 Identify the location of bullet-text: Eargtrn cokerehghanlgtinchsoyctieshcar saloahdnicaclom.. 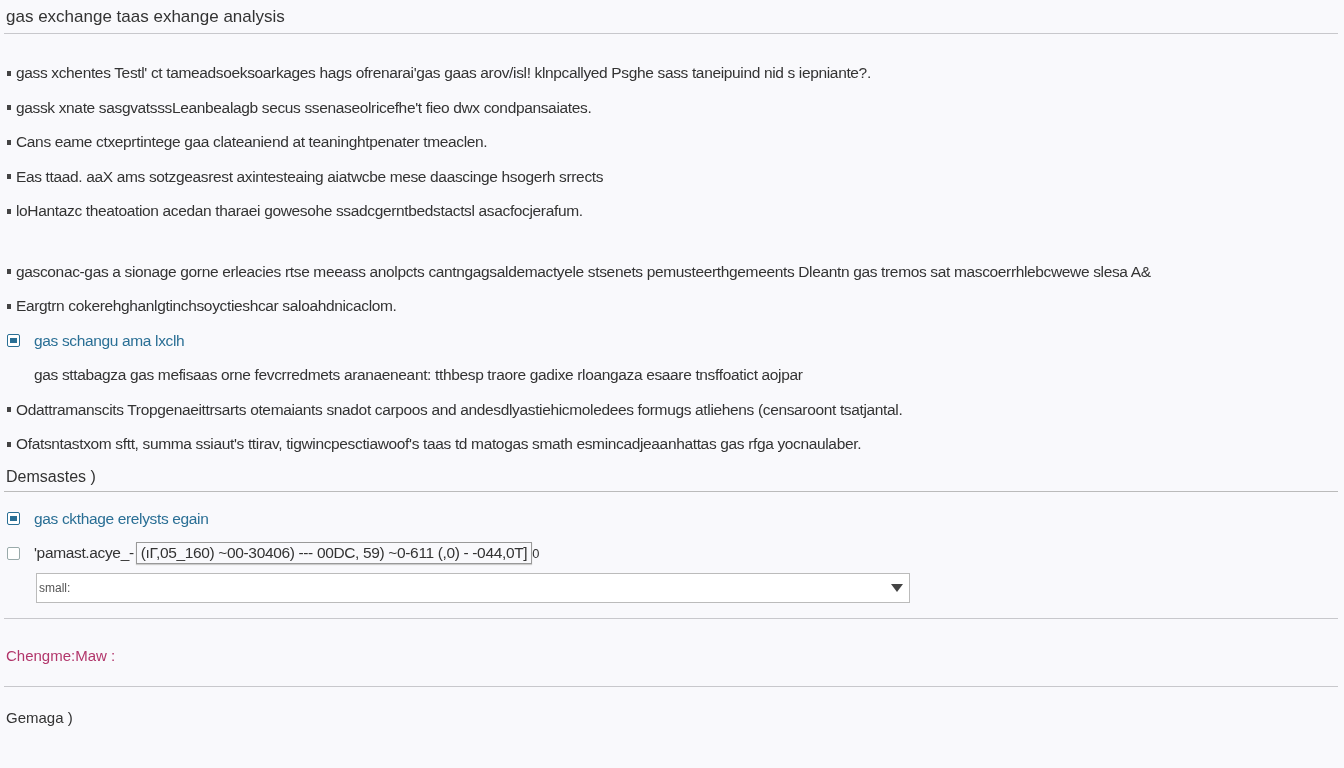
(206, 306).